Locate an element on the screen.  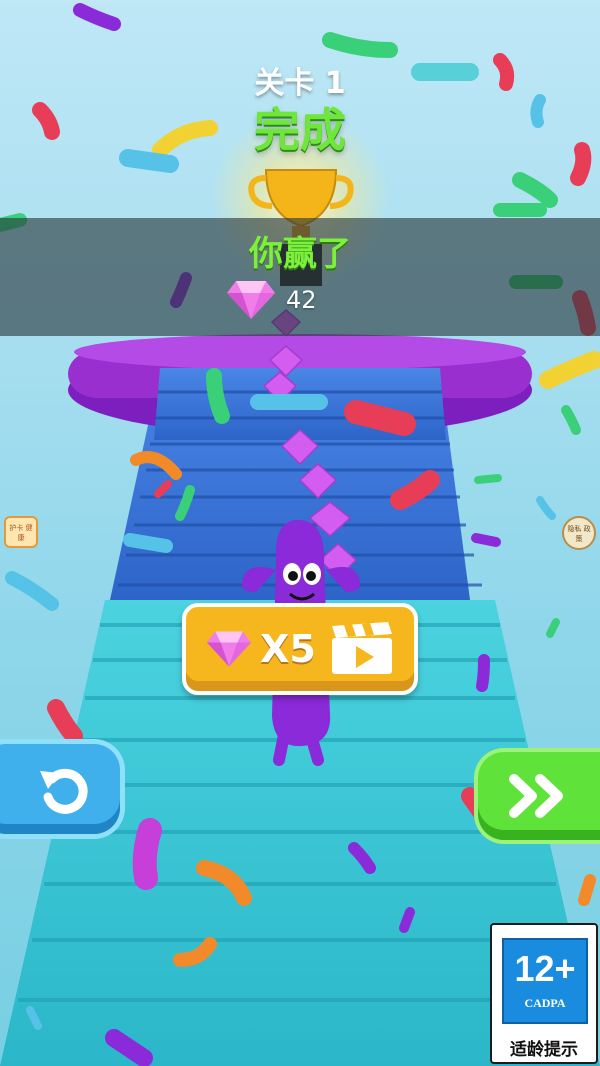
multiplier-label: X5 is located at coordinates (288, 649).